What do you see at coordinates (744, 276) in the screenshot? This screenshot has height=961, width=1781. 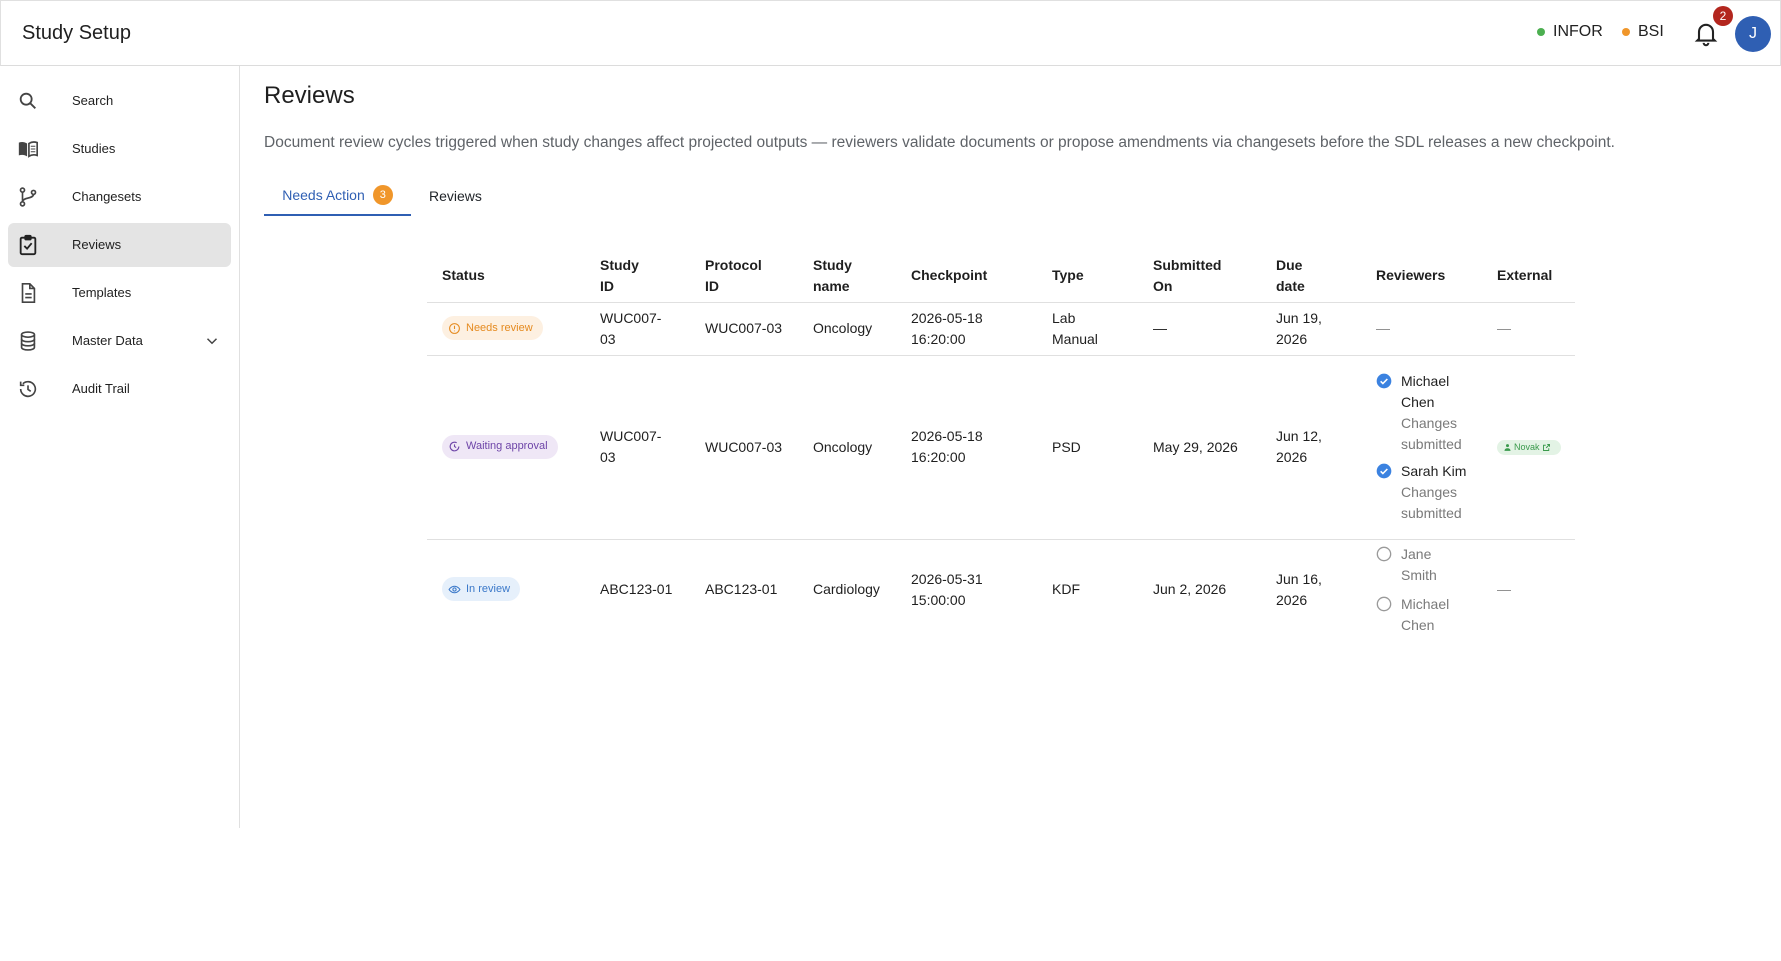 I see `column-header-protocol-id: Protocol ID` at bounding box center [744, 276].